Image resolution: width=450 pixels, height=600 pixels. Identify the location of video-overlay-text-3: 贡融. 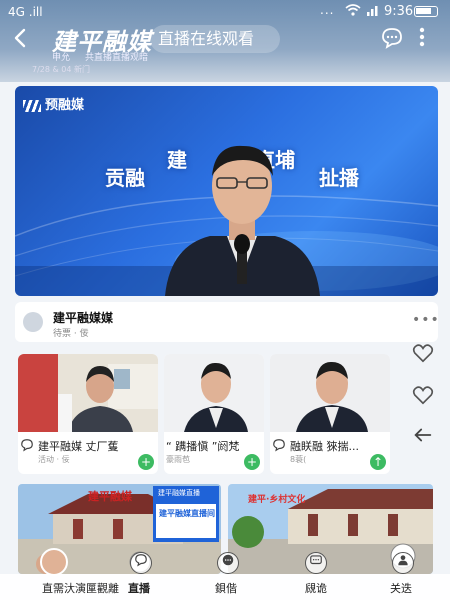
(125, 178).